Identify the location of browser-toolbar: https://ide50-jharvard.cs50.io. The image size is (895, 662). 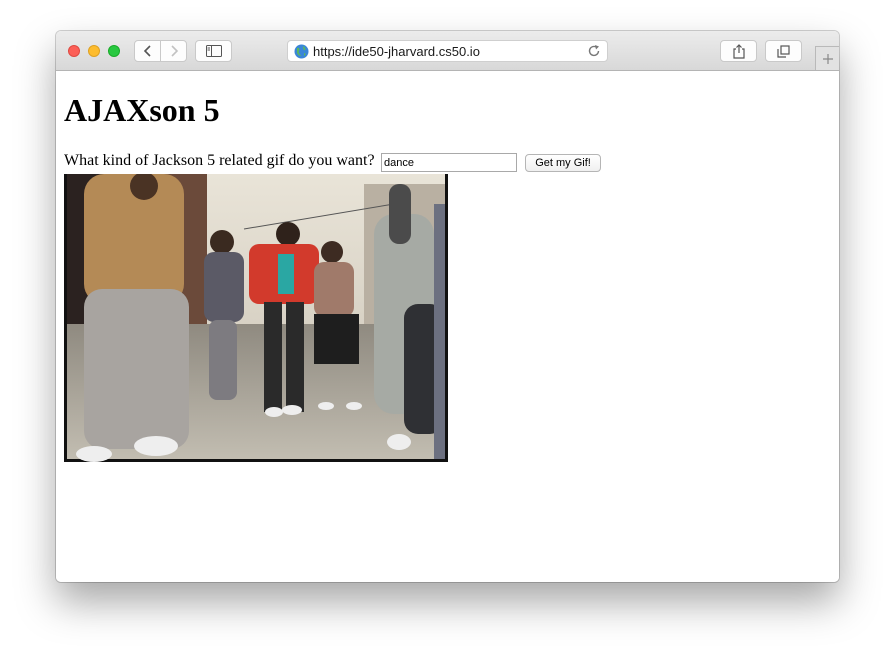
(447, 51).